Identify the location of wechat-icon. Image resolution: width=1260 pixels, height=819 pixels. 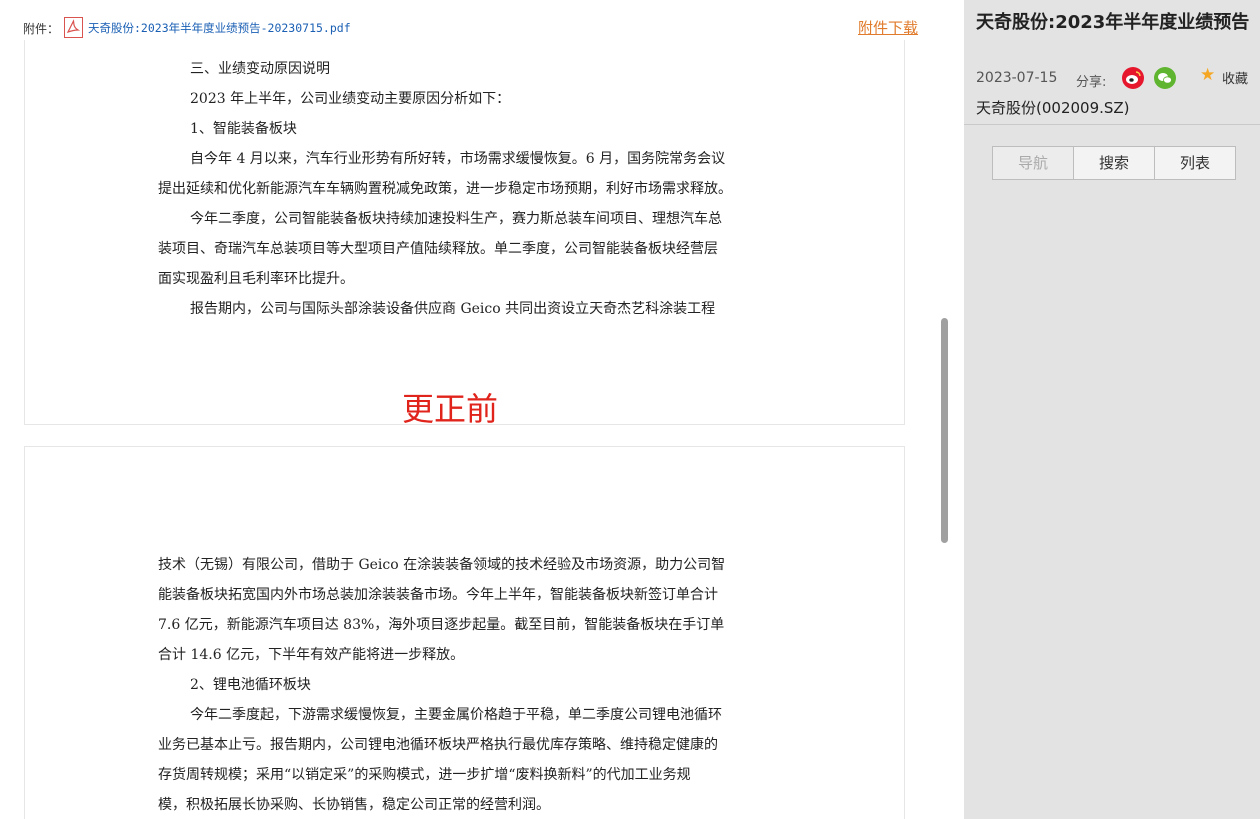
(1165, 78).